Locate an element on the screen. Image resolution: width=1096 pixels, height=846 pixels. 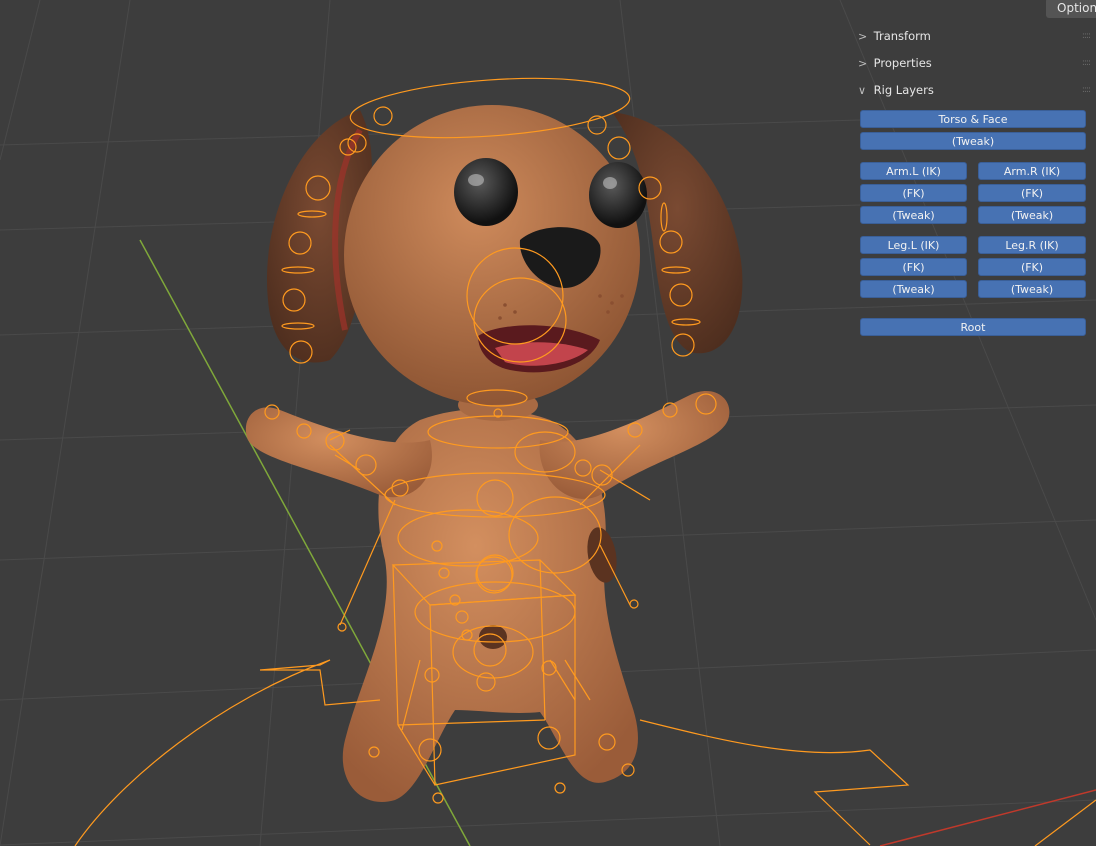
chevron-down-icon: ∨ is located at coordinates (862, 90).